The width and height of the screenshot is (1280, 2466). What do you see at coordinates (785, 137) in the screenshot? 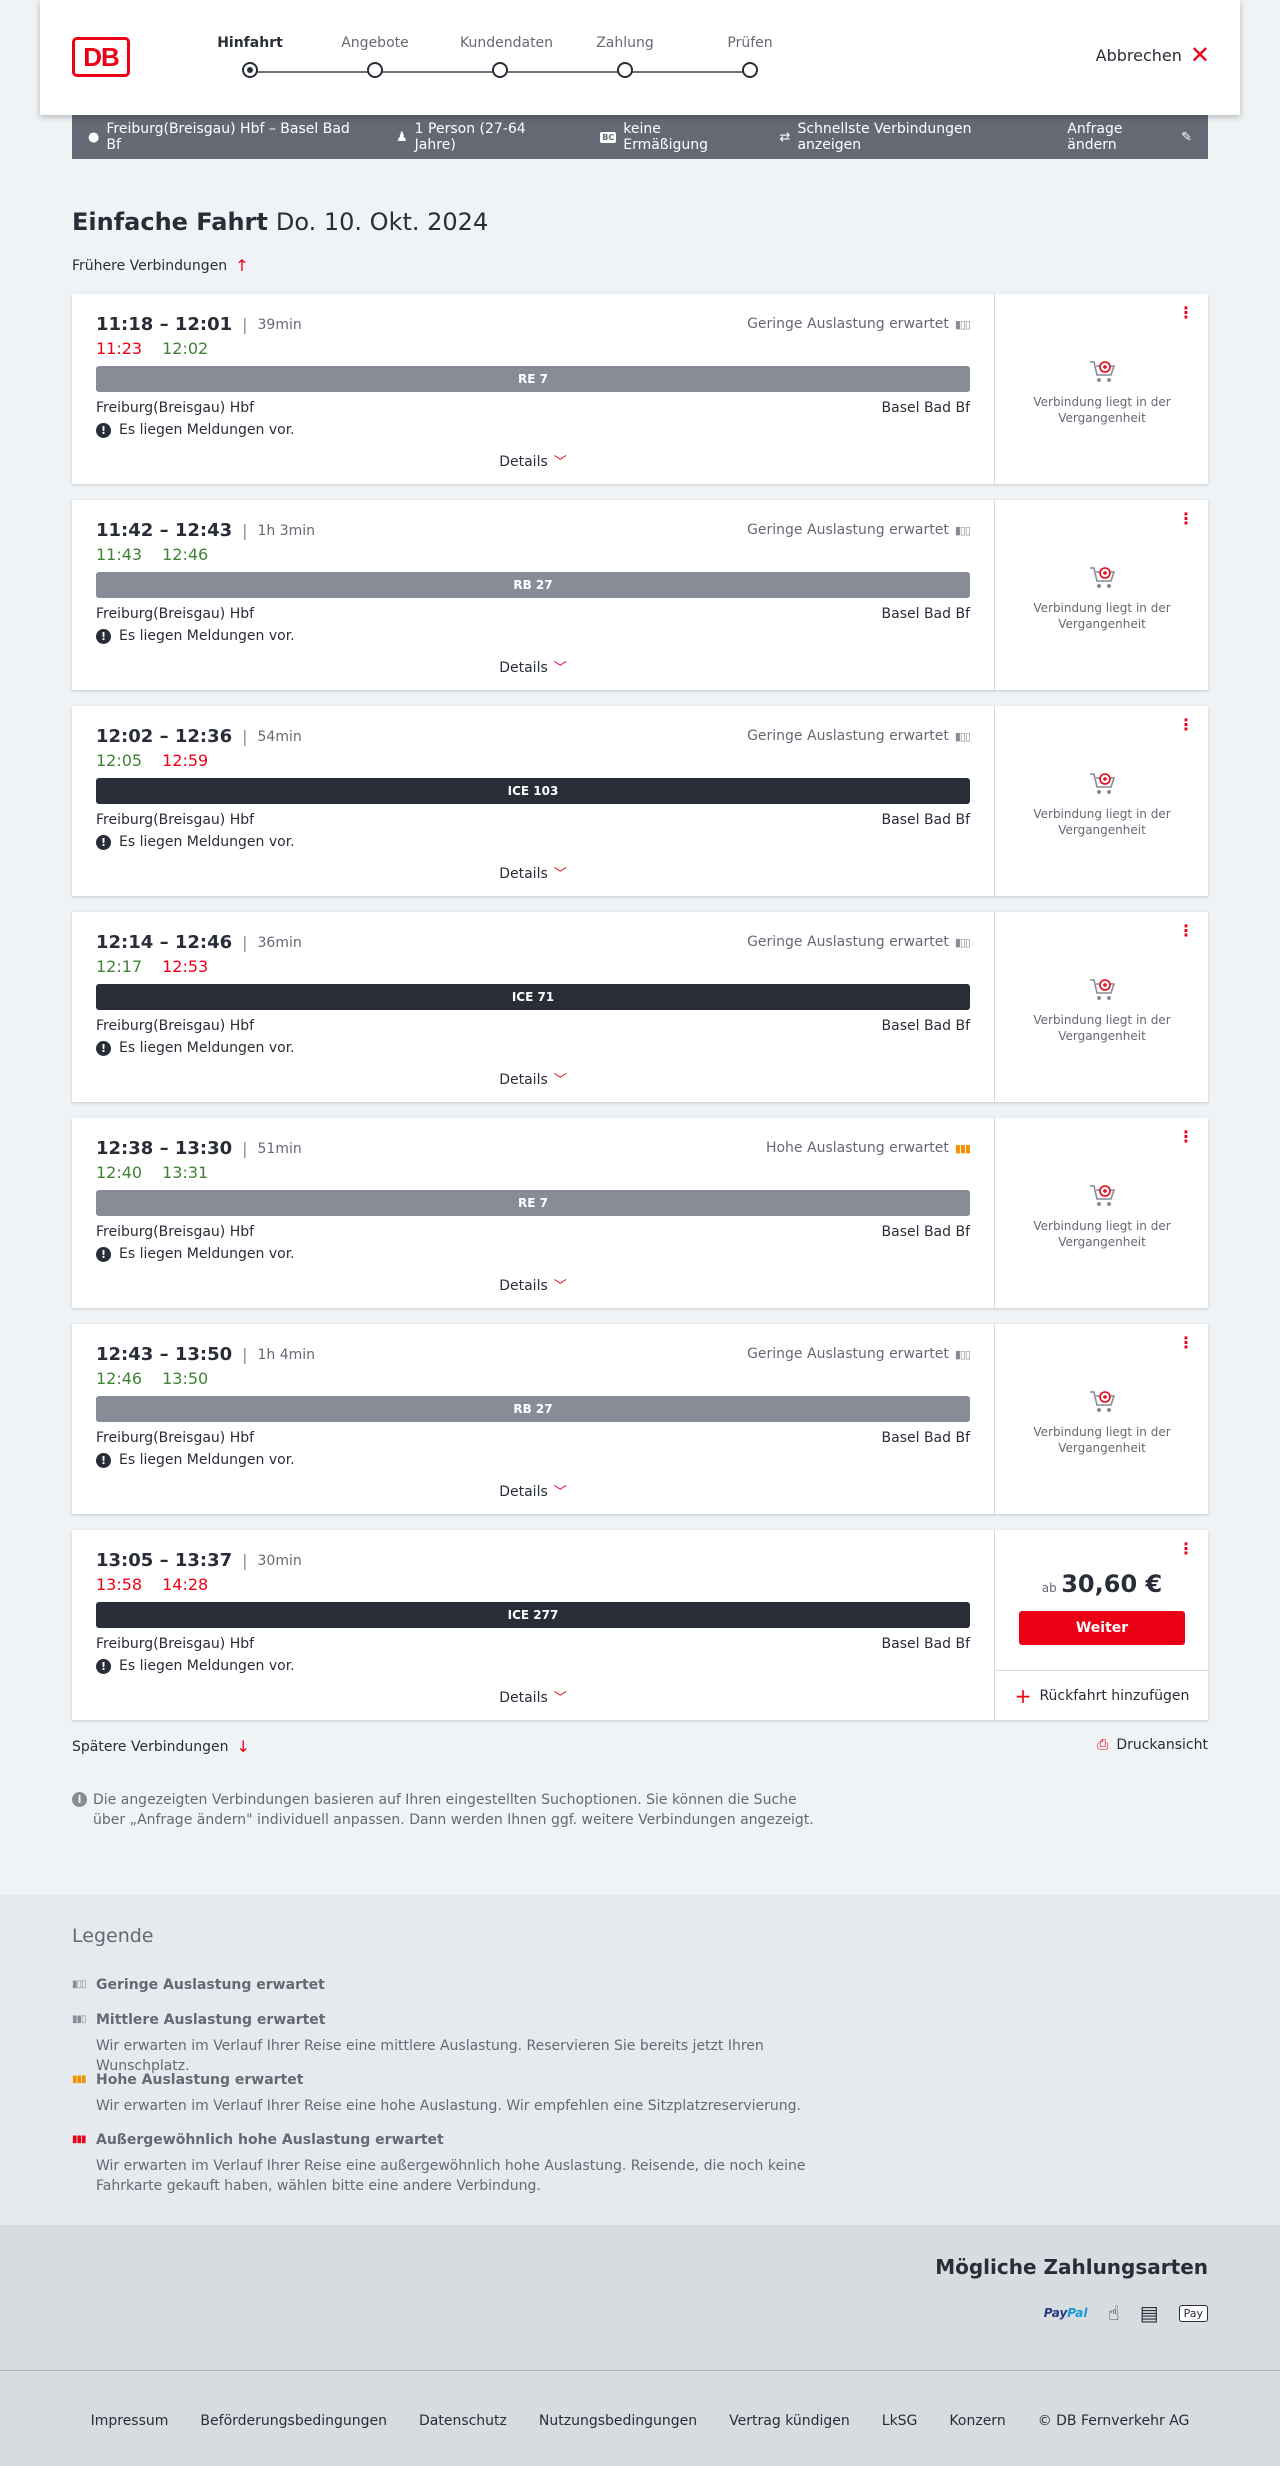
I see `swap-arrows-icon: ⇄` at bounding box center [785, 137].